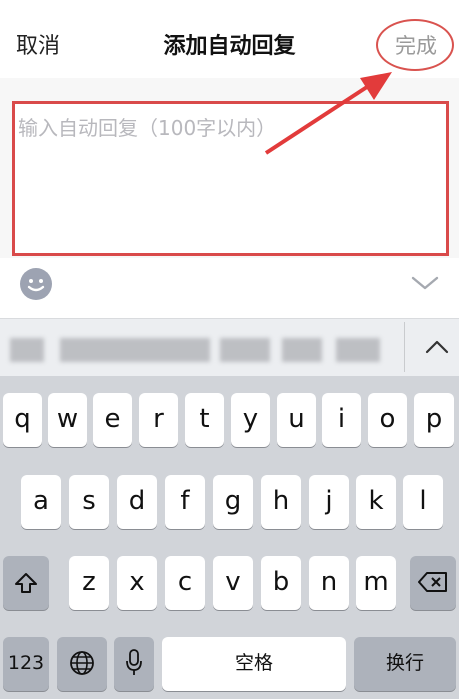 The height and width of the screenshot is (699, 459). What do you see at coordinates (437, 347) in the screenshot?
I see `chevron-up-icon` at bounding box center [437, 347].